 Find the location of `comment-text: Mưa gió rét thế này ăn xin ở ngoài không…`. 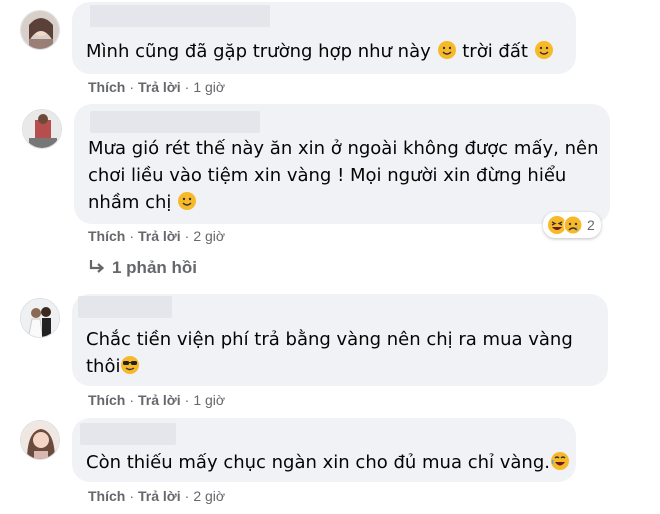

comment-text: Mưa gió rét thế này ăn xin ở ngoài không… is located at coordinates (343, 175).